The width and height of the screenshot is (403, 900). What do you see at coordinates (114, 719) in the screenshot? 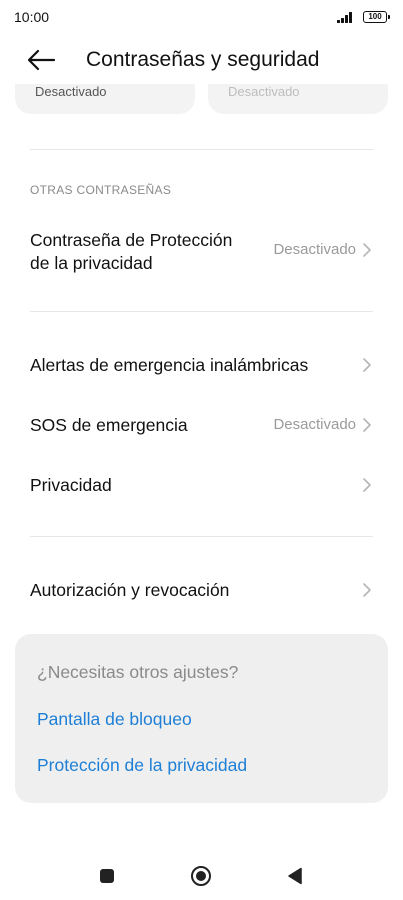
I see `link-lock-screen: Pantalla de bloqueo` at bounding box center [114, 719].